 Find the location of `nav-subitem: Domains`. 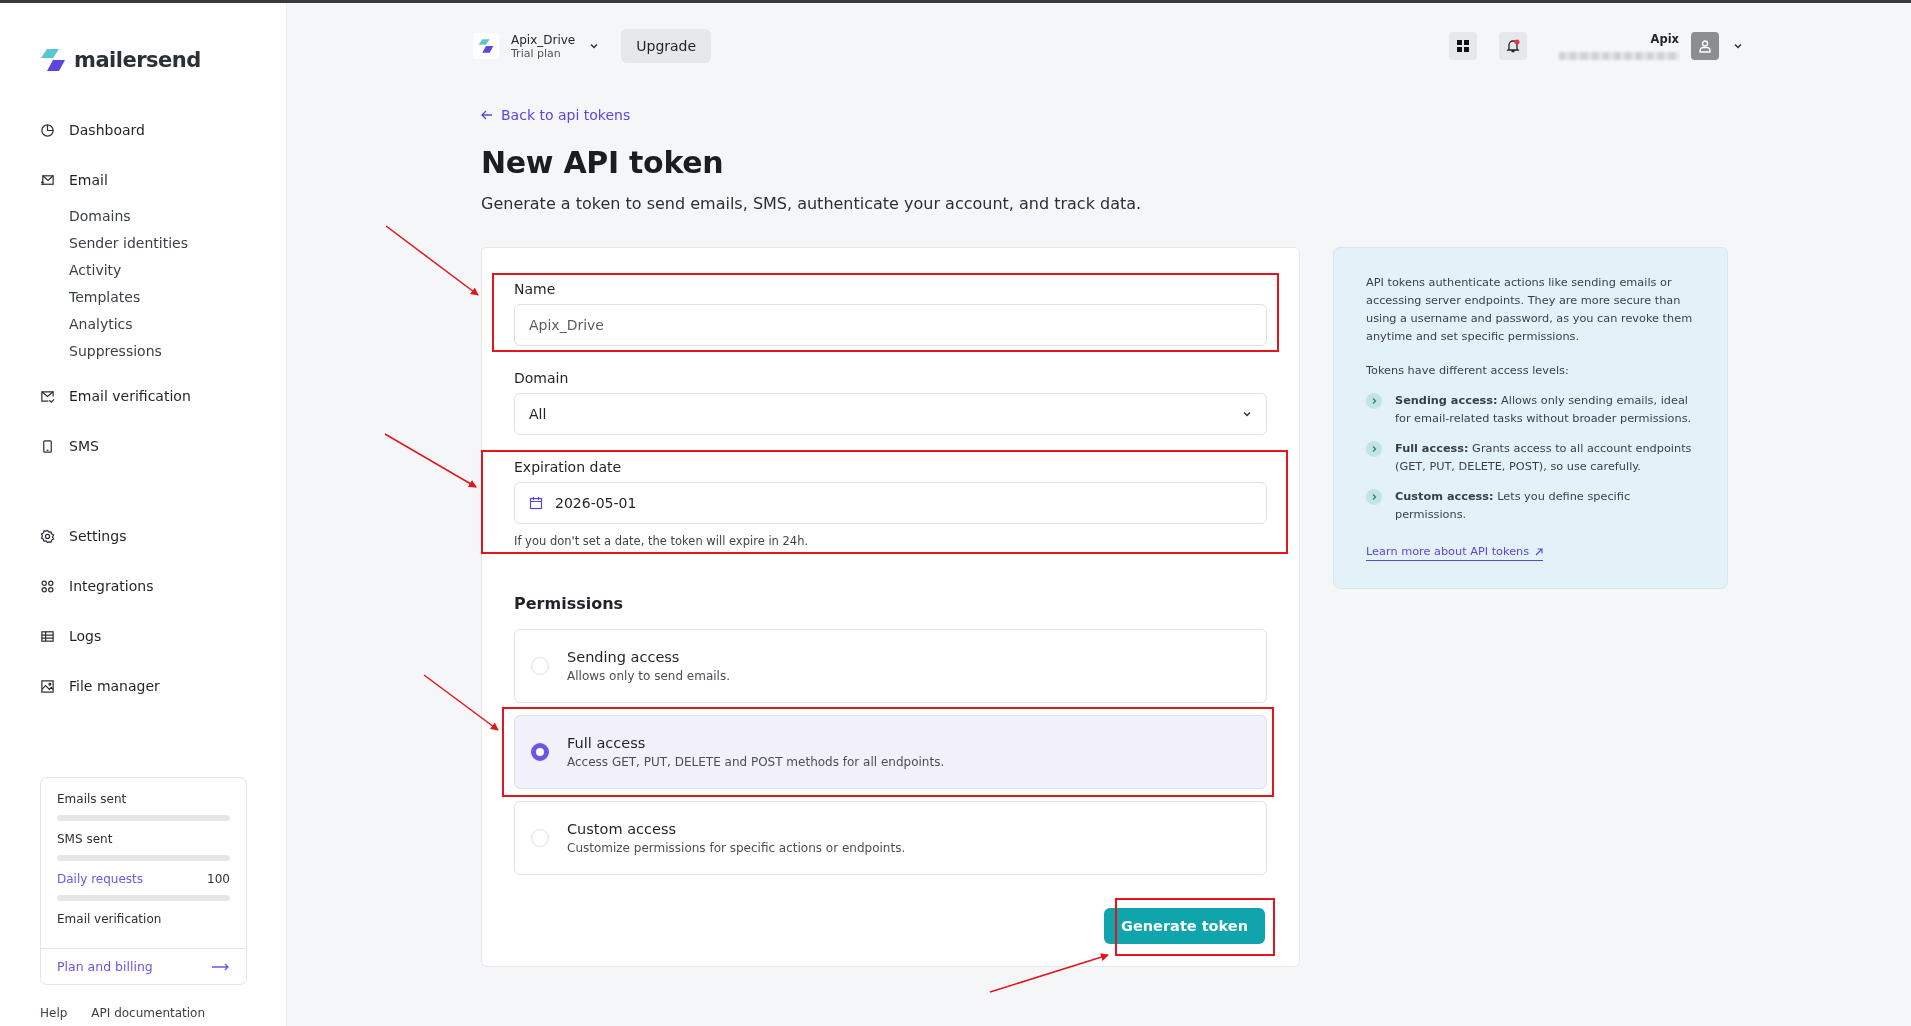

nav-subitem: Domains is located at coordinates (177, 216).